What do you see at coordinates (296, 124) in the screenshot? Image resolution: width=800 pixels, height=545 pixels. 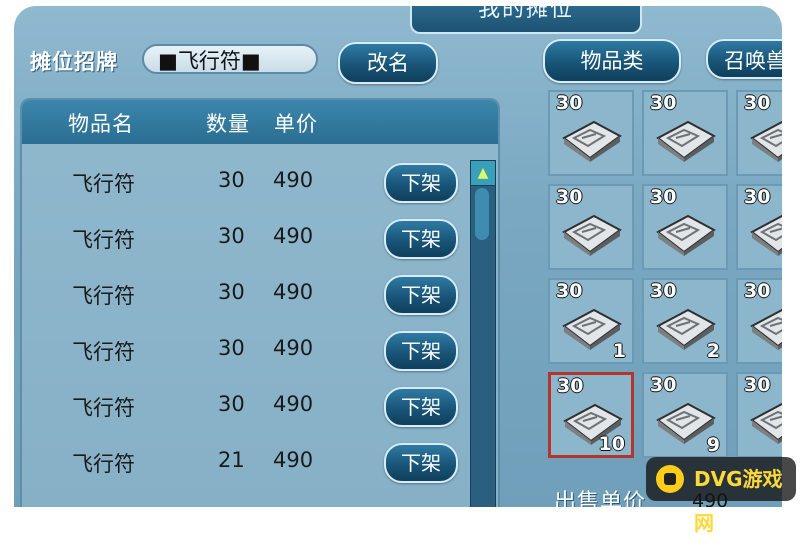 I see `header-price: 单价` at bounding box center [296, 124].